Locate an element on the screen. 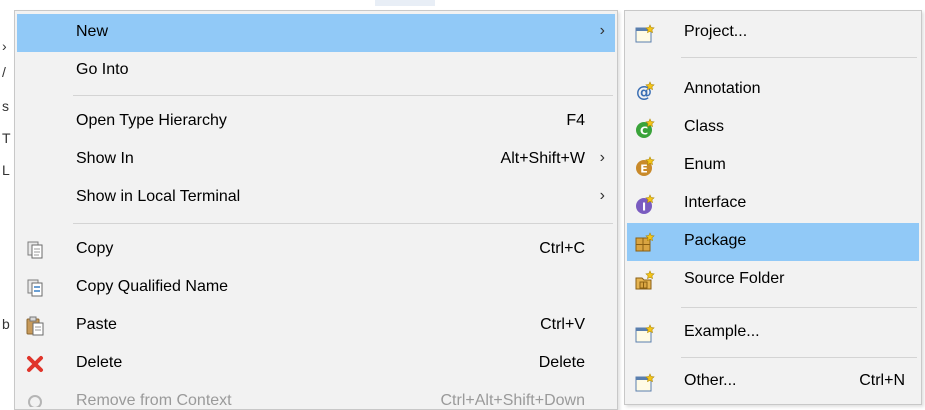  new-source-folder-icon is located at coordinates (645, 281).